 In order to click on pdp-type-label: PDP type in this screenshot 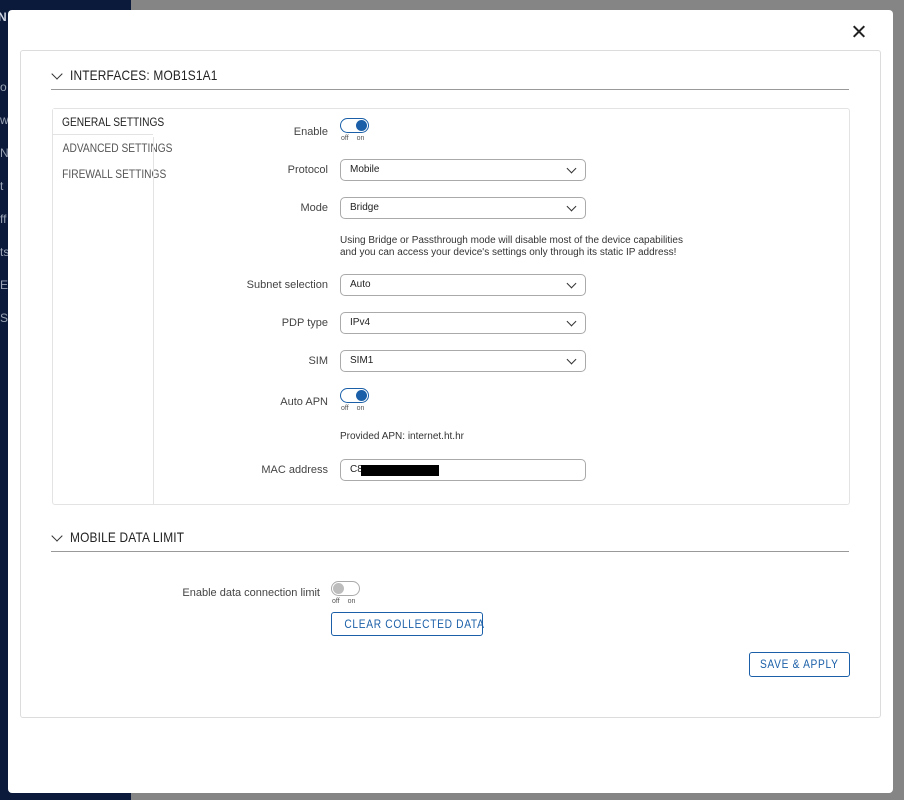, I will do `click(304, 323)`.